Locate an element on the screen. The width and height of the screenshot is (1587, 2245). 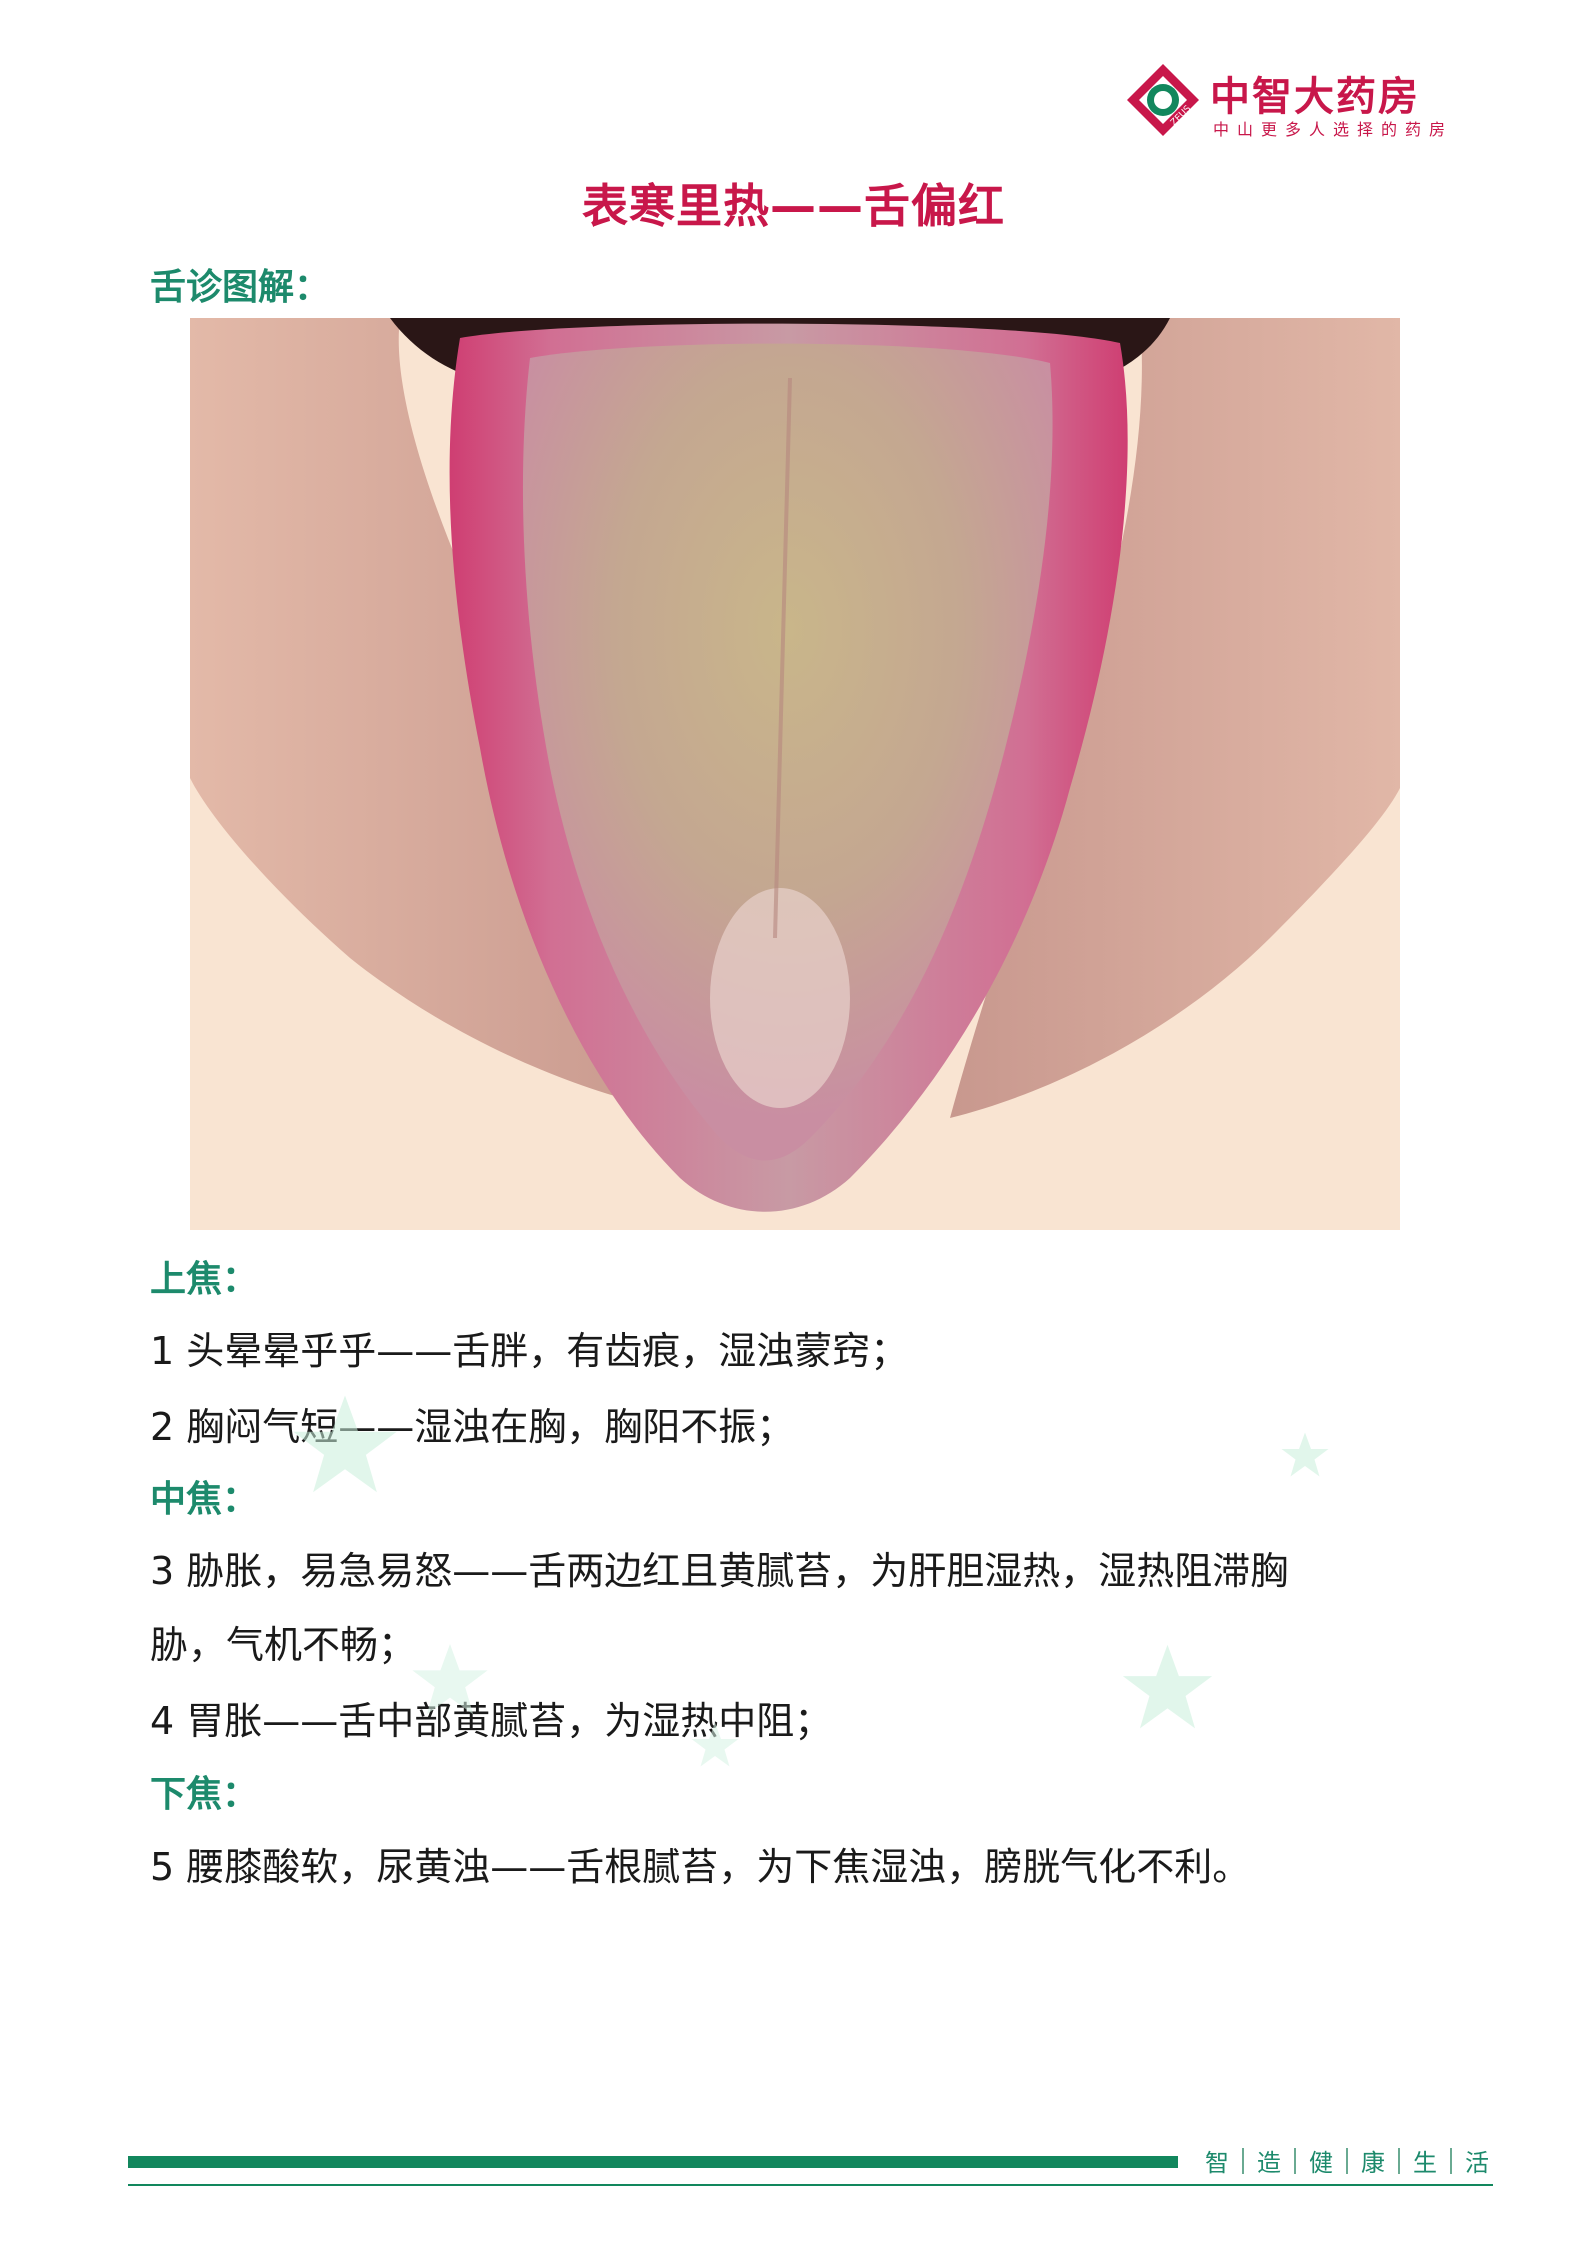
footer-rule is located at coordinates (810, 2185).